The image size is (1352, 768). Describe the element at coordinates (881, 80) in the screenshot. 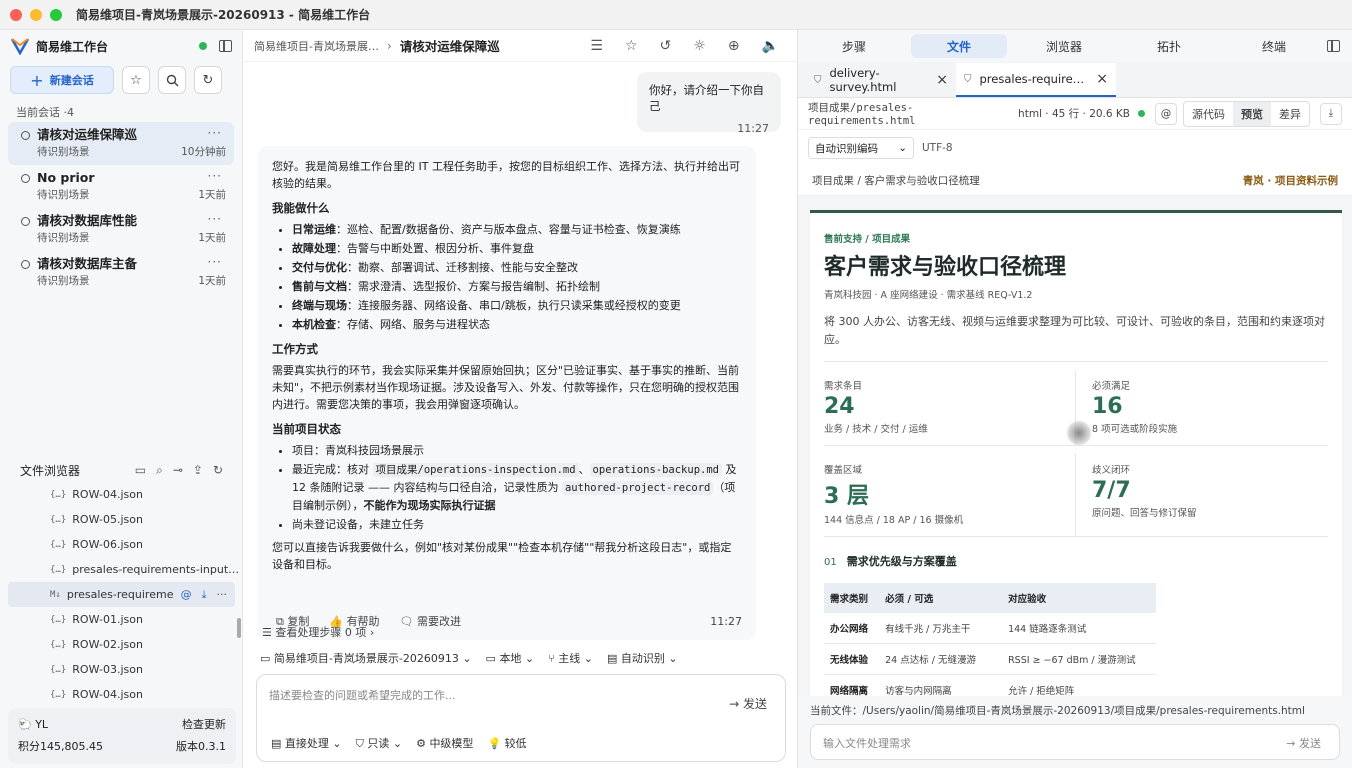

I see `file-tab: ⛉ delivery-survey.html ×` at that location.